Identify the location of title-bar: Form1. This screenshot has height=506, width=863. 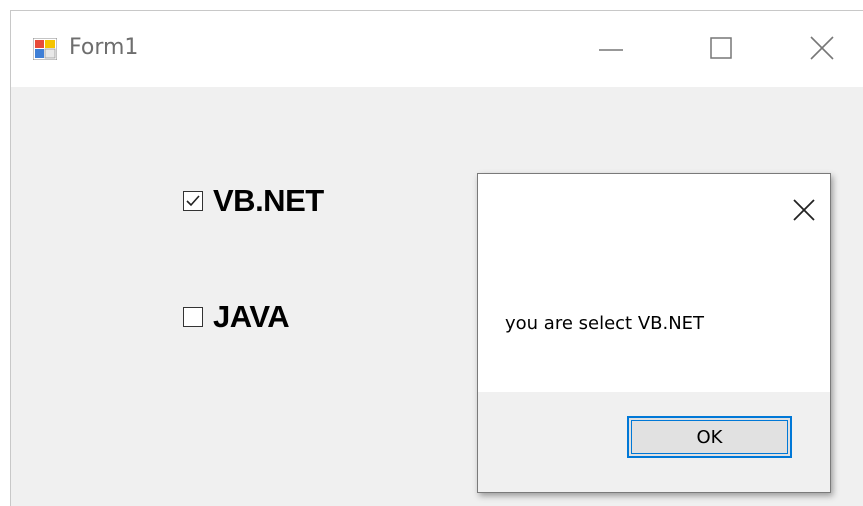
(437, 49).